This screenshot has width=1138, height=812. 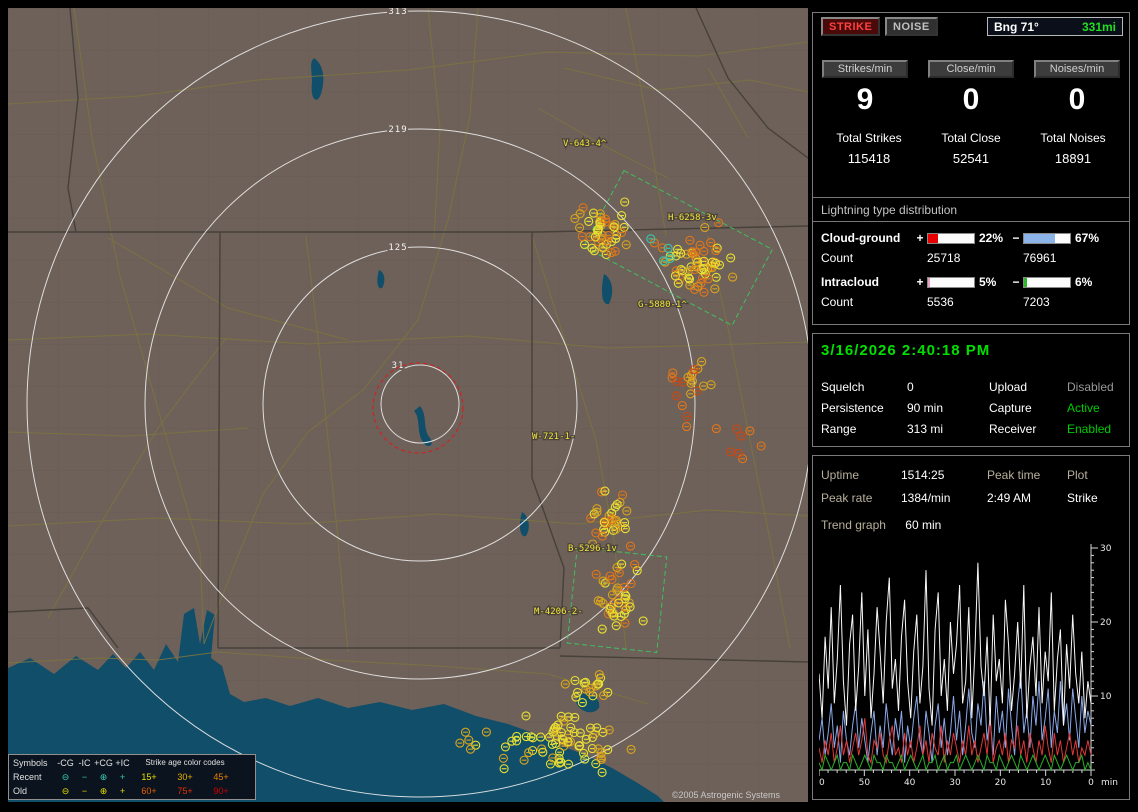 What do you see at coordinates (397, 12) in the screenshot?
I see `range-ring-label: 313` at bounding box center [397, 12].